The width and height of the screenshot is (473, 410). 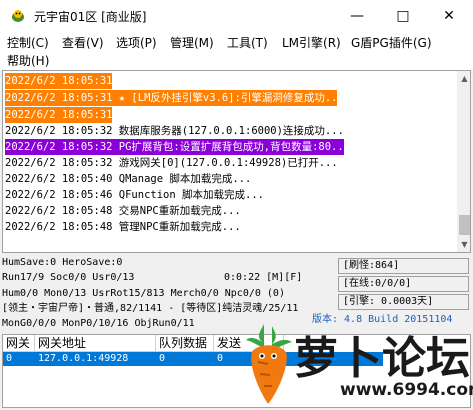 I want to click on menu-help: 帮助(H), so click(x=28, y=61).